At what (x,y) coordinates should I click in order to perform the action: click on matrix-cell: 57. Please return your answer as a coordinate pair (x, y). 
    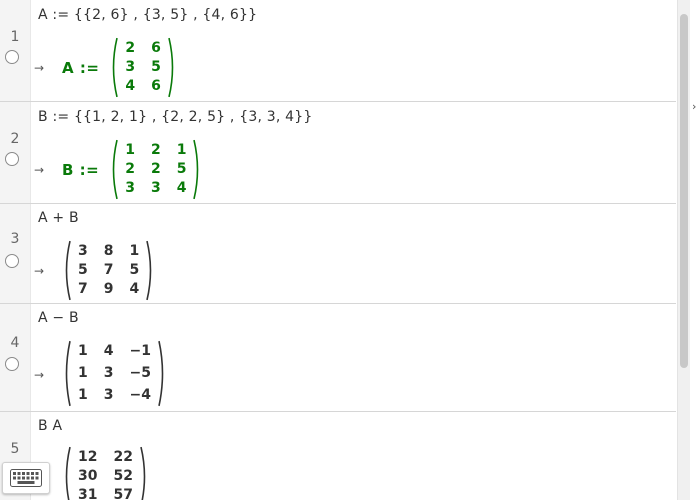
    Looking at the image, I should click on (123, 493).